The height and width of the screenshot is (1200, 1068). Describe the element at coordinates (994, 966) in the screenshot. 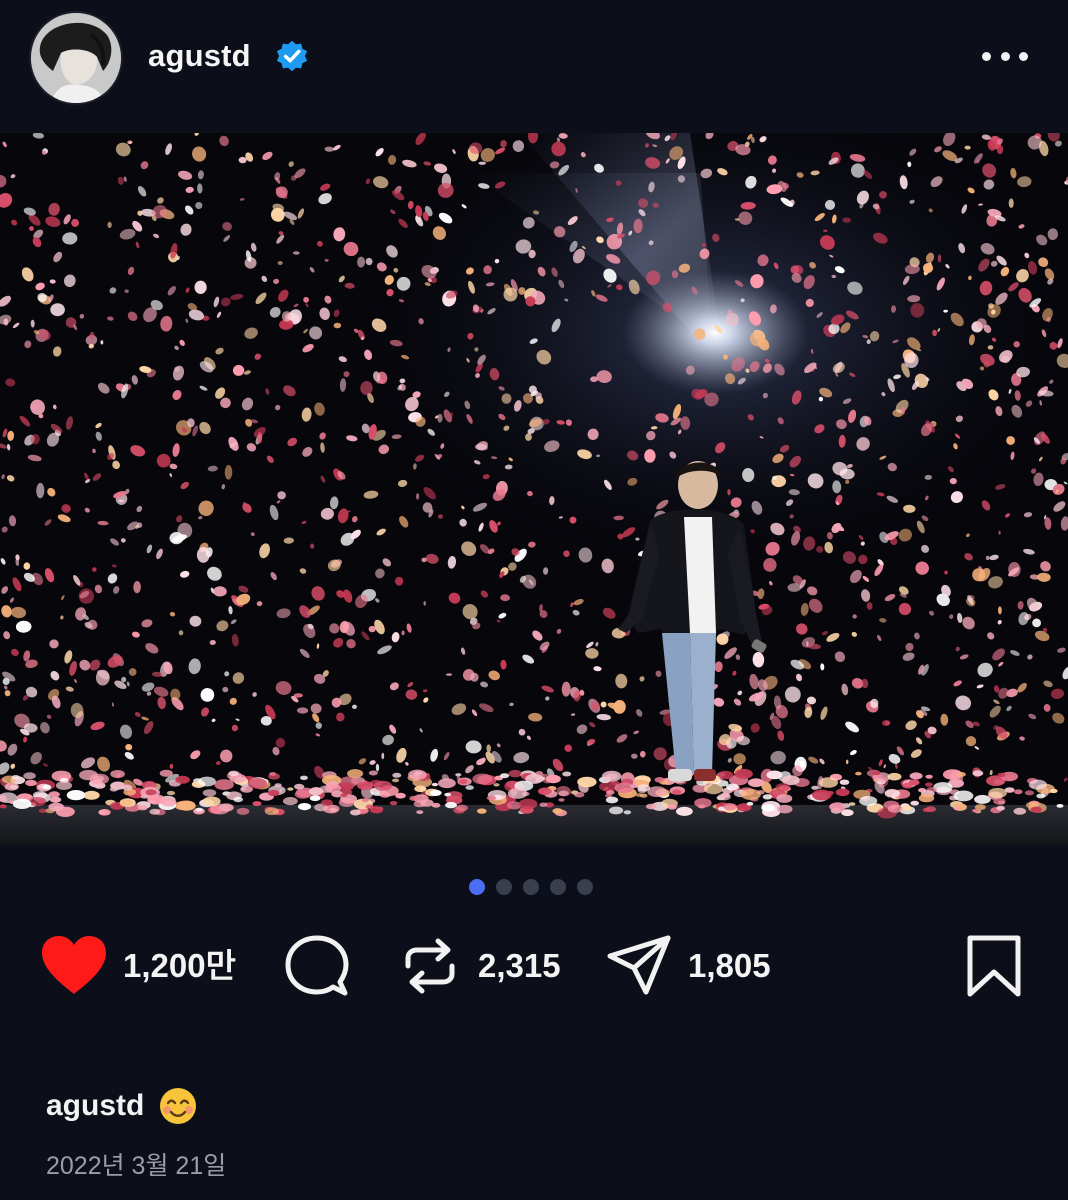

I see `bookmark-icon` at that location.